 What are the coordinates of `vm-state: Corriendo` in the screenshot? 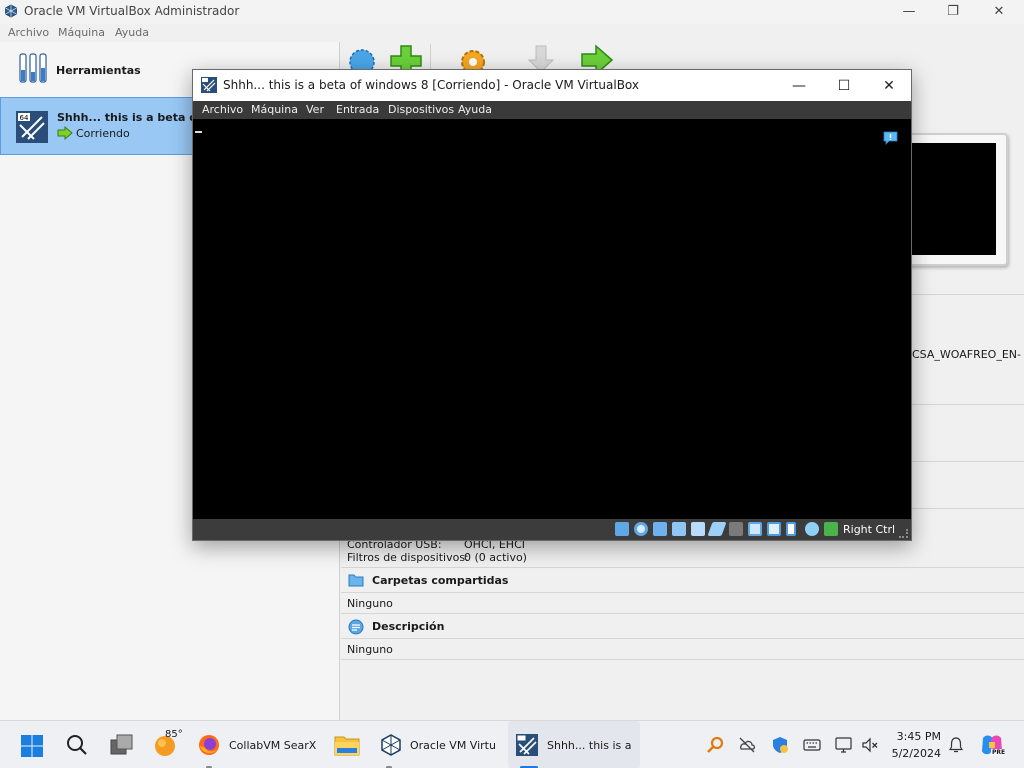 It's located at (103, 133).